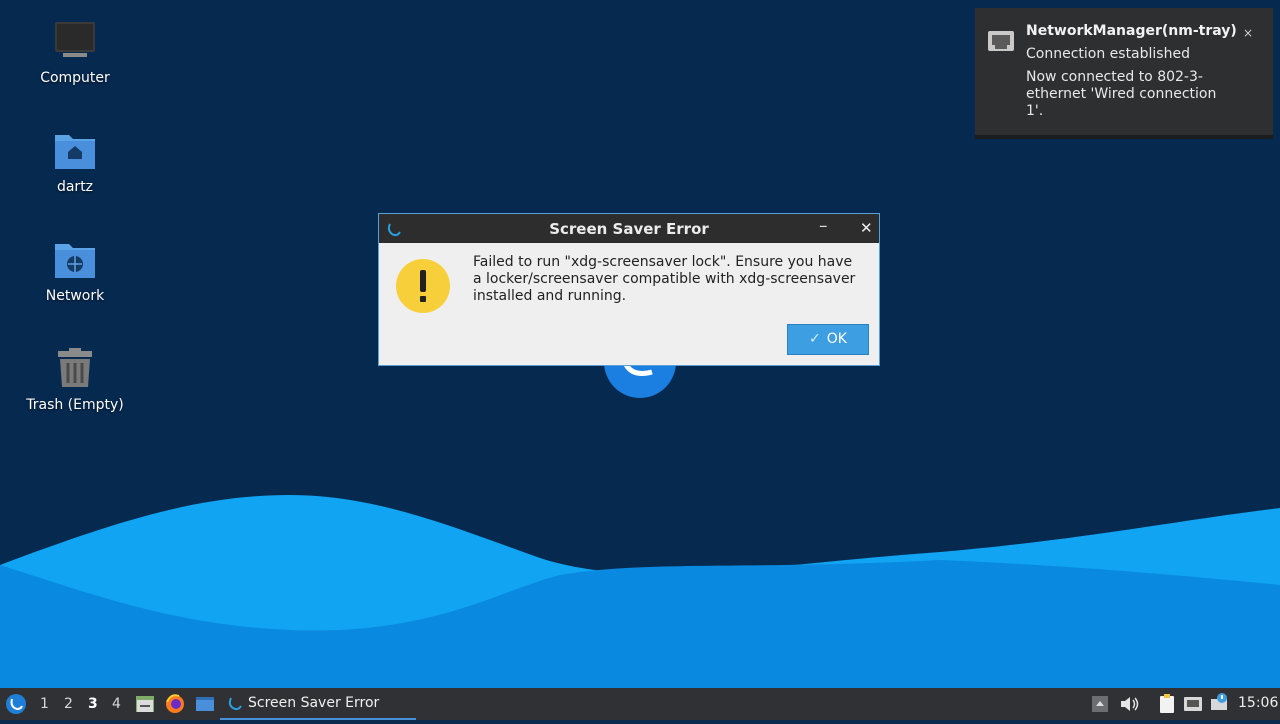 Image resolution: width=1280 pixels, height=724 pixels. I want to click on arrow-up-icon, so click(1100, 704).